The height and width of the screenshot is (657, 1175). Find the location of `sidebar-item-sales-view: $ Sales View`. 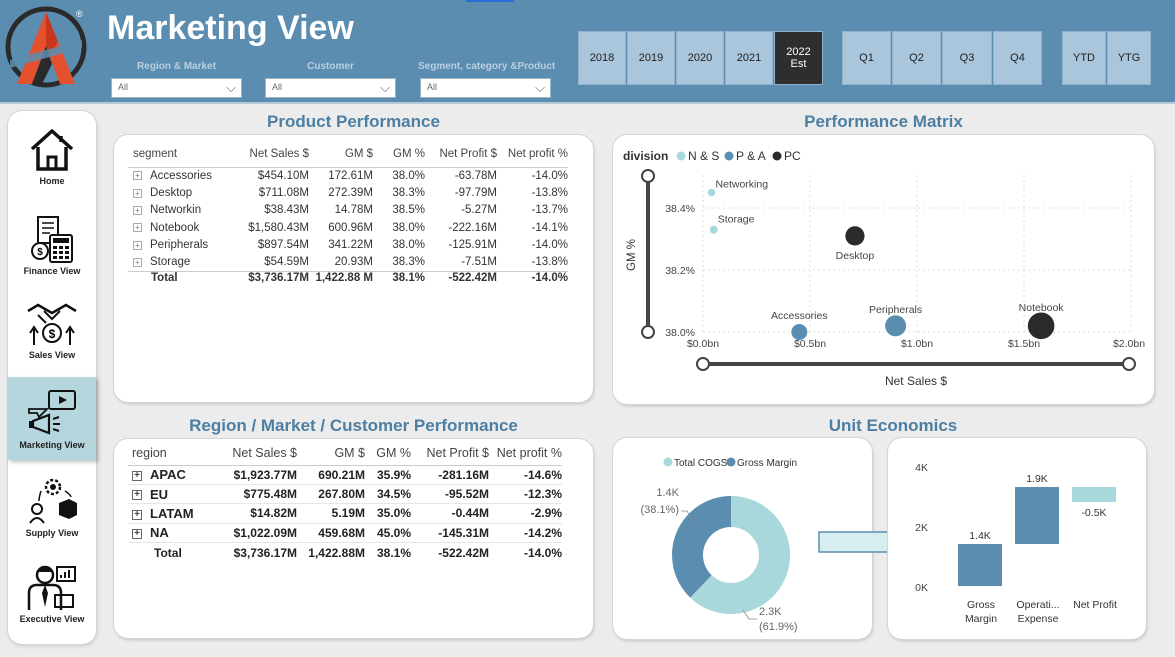

sidebar-item-sales-view: $ Sales View is located at coordinates (52, 332).